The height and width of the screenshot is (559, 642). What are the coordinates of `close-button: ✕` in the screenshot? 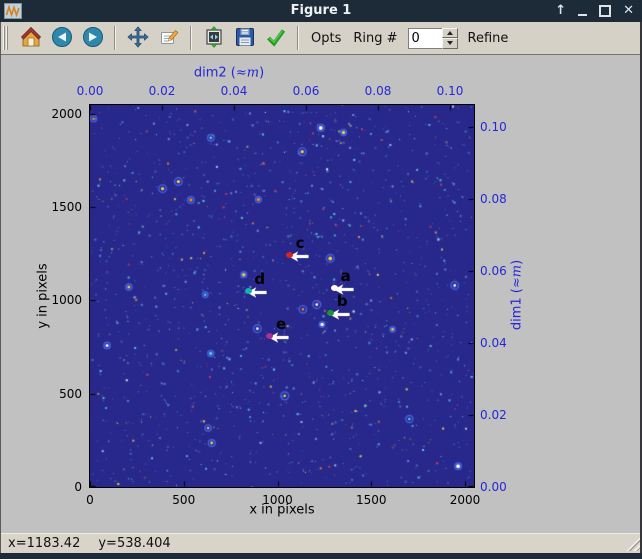 It's located at (628, 11).